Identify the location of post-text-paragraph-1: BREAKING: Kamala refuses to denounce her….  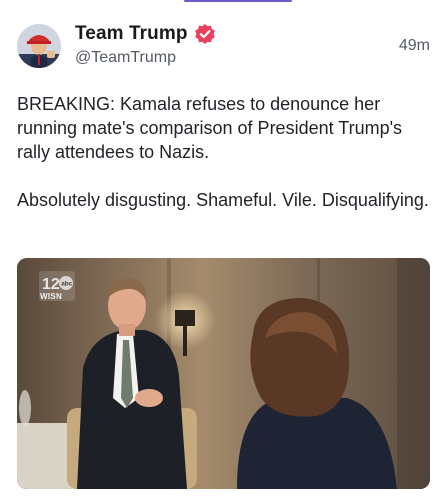
(210, 128).